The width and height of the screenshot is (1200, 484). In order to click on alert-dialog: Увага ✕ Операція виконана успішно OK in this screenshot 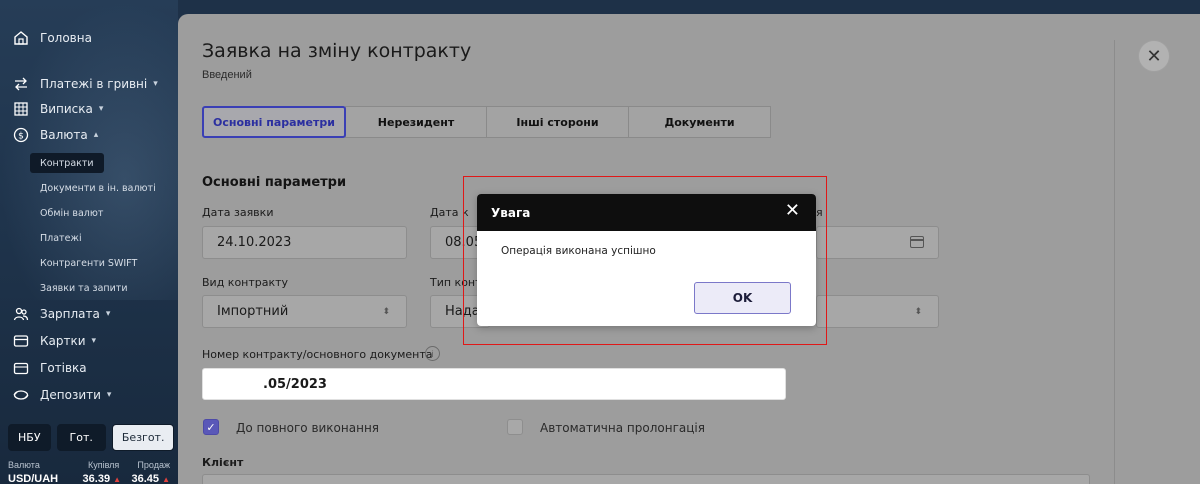, I will do `click(646, 260)`.